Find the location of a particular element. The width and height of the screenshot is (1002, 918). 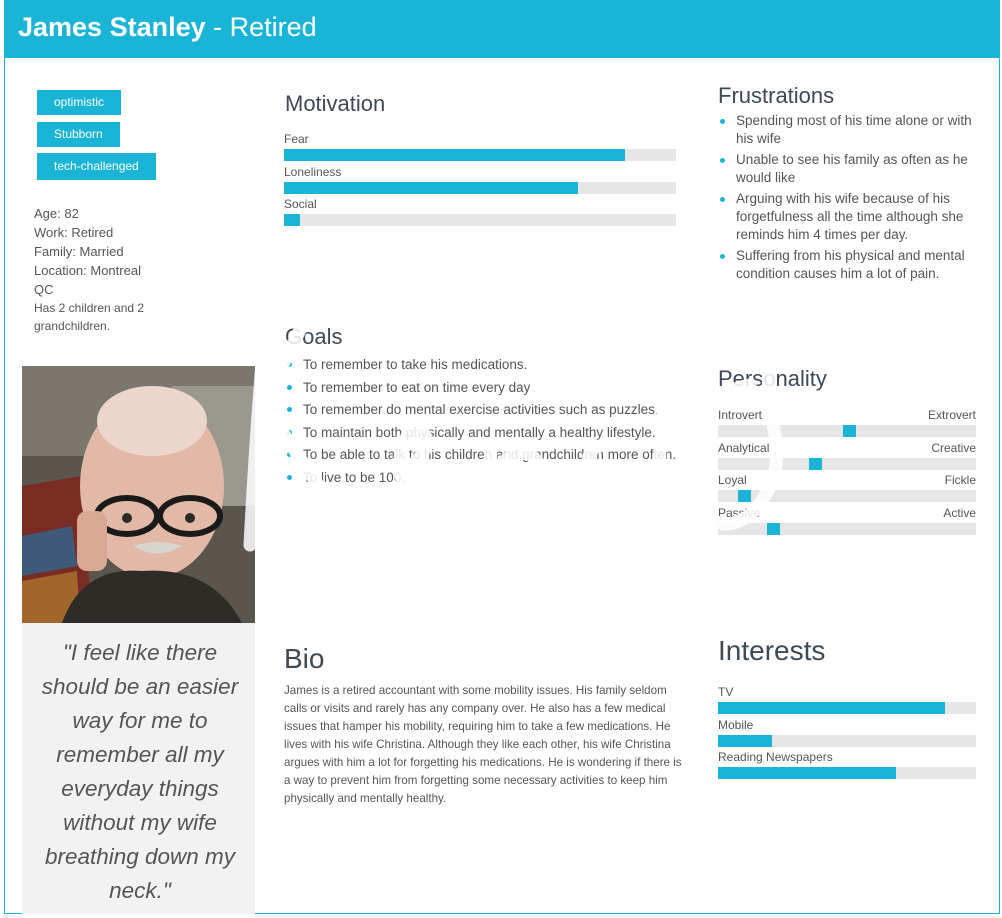

trait-label-fickle: Fickle is located at coordinates (960, 480).